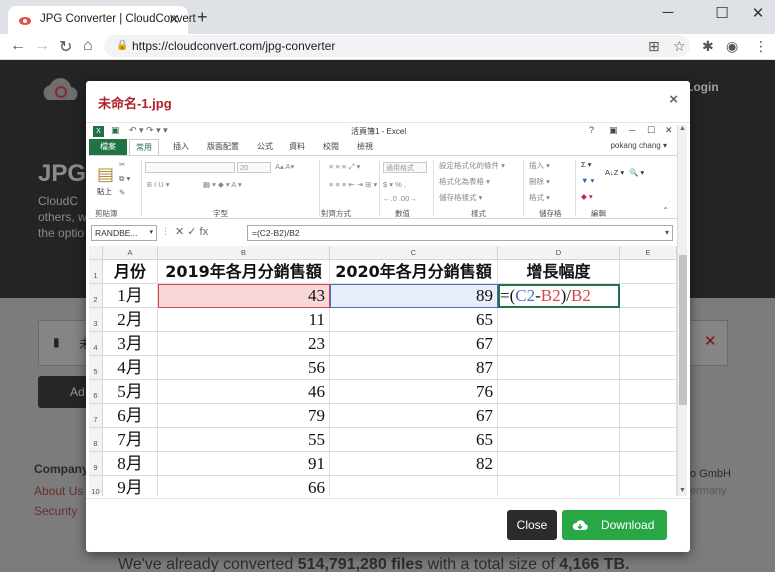 The height and width of the screenshot is (572, 775). I want to click on footer-company-heading: Company, so click(61, 469).